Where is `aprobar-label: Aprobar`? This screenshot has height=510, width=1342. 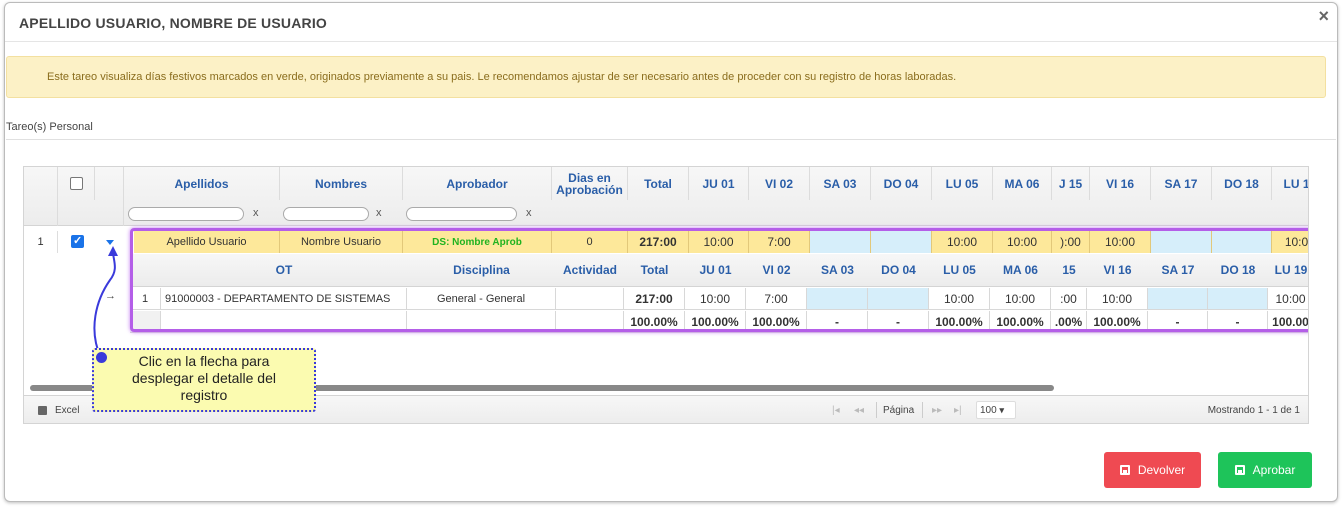
aprobar-label: Aprobar is located at coordinates (1274, 470).